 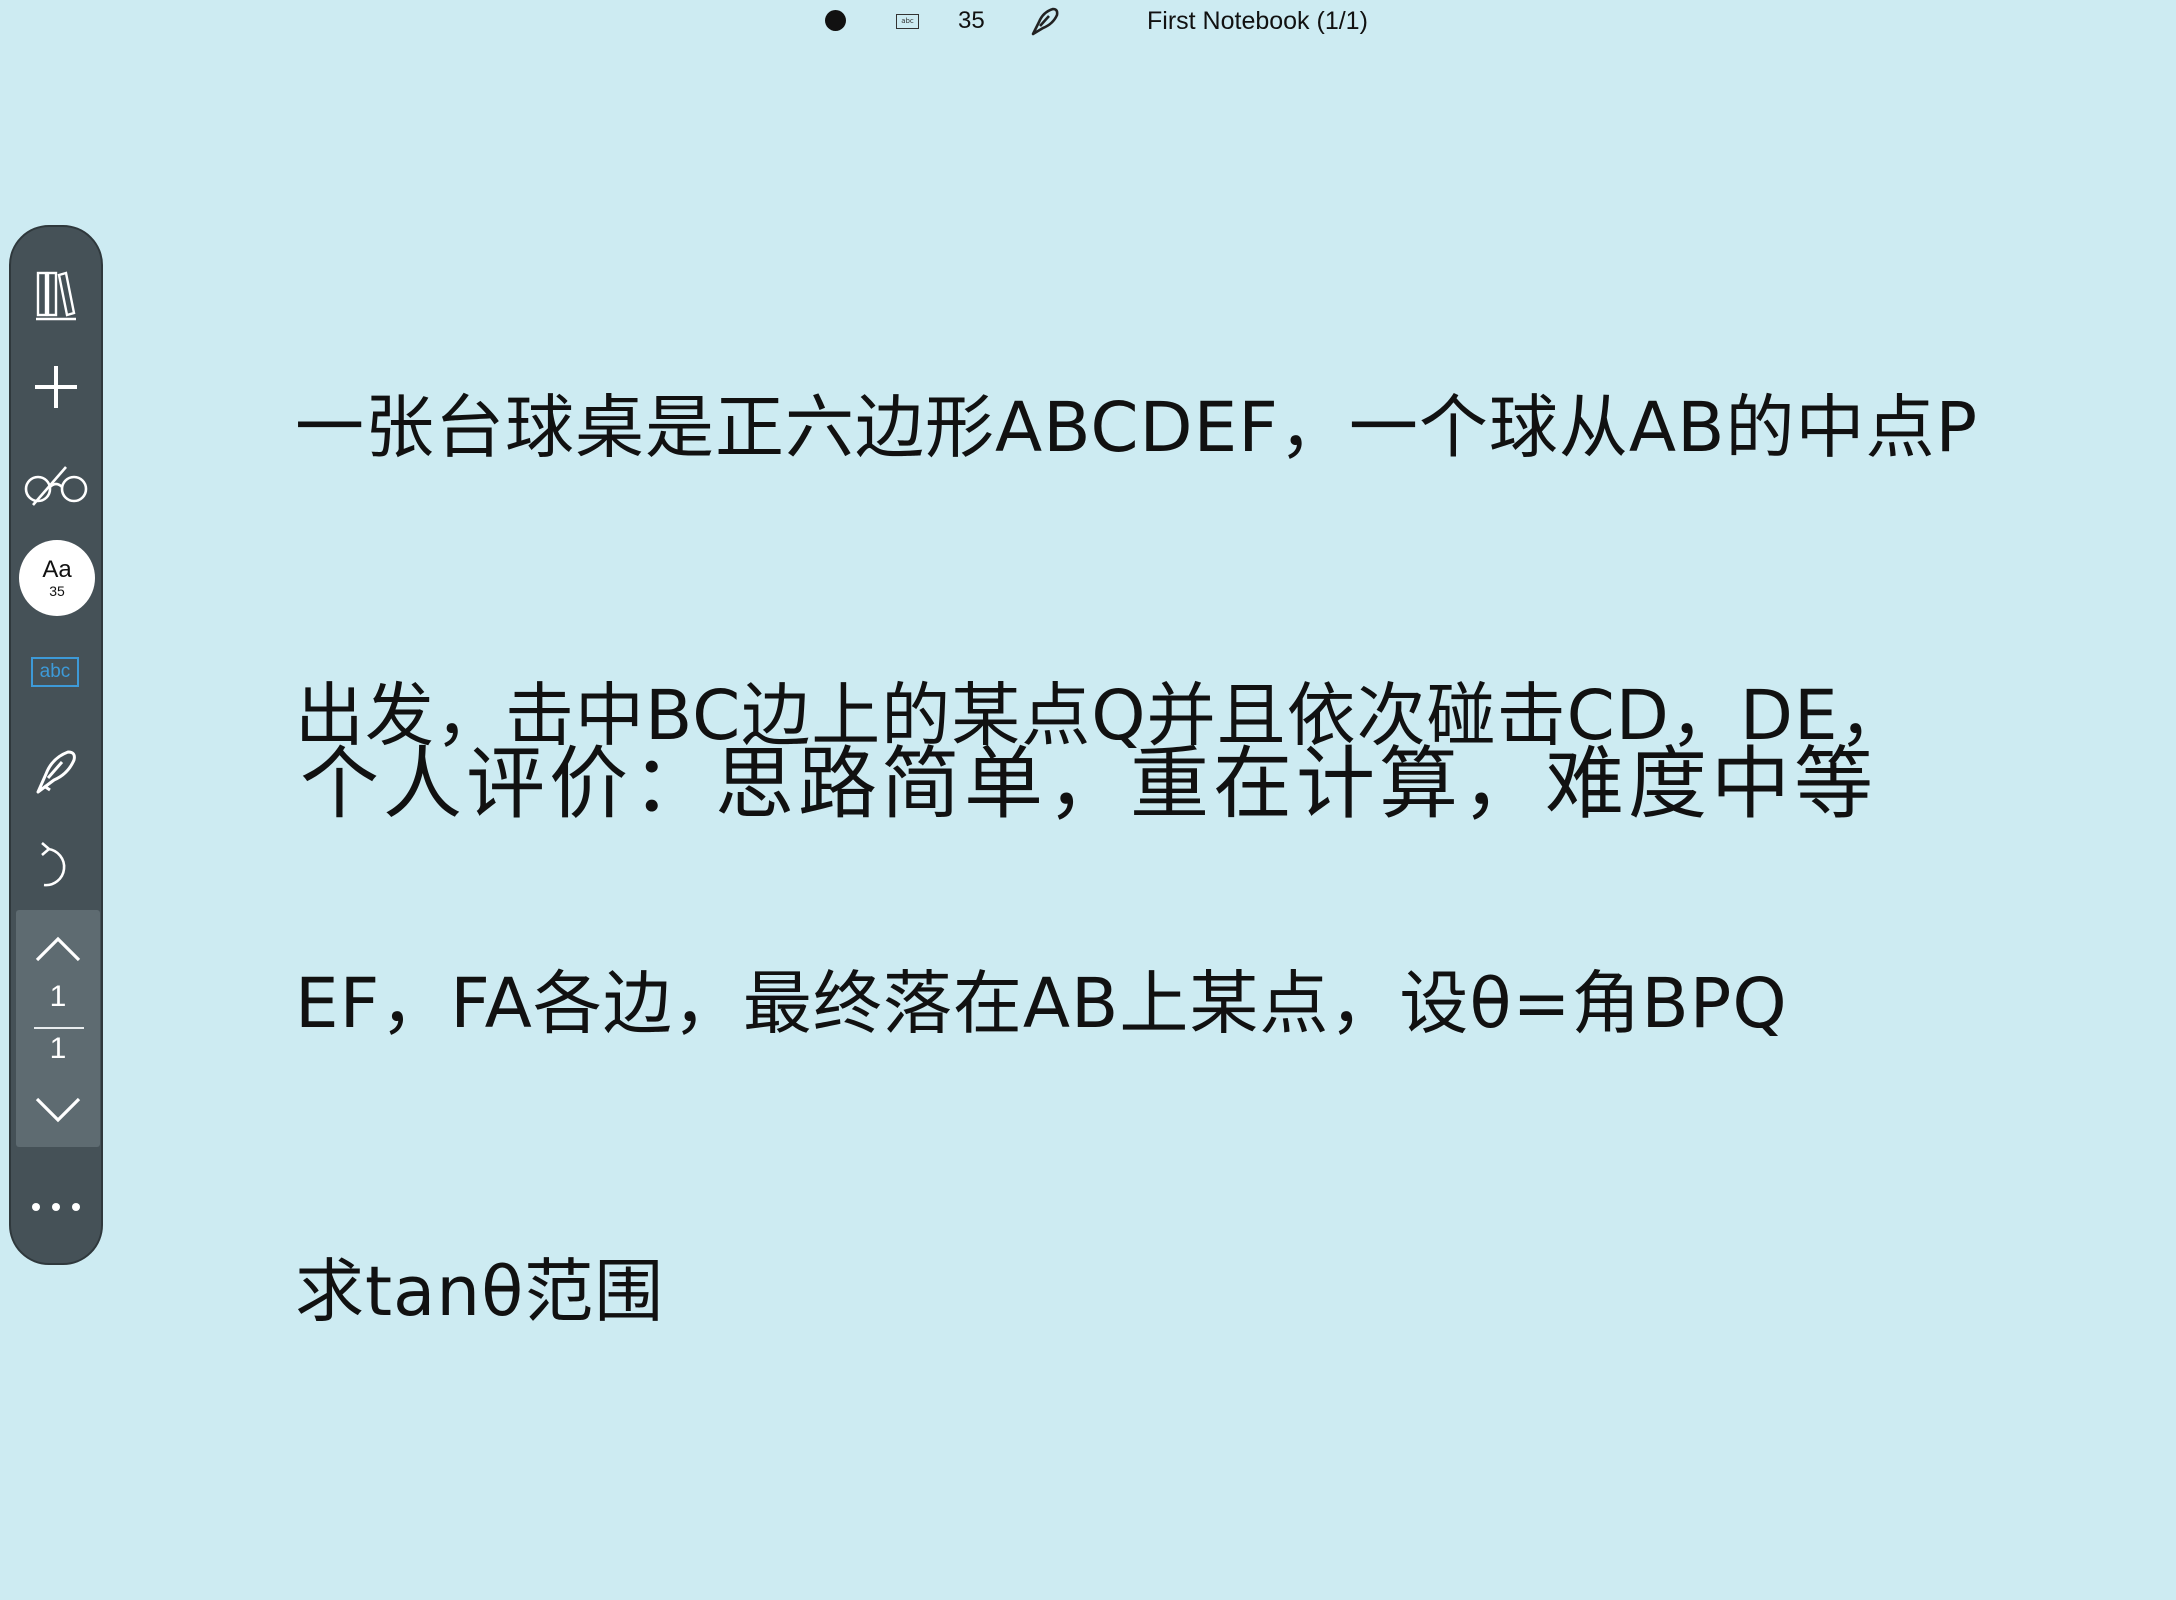 I want to click on page-total: 1, so click(x=58, y=1048).